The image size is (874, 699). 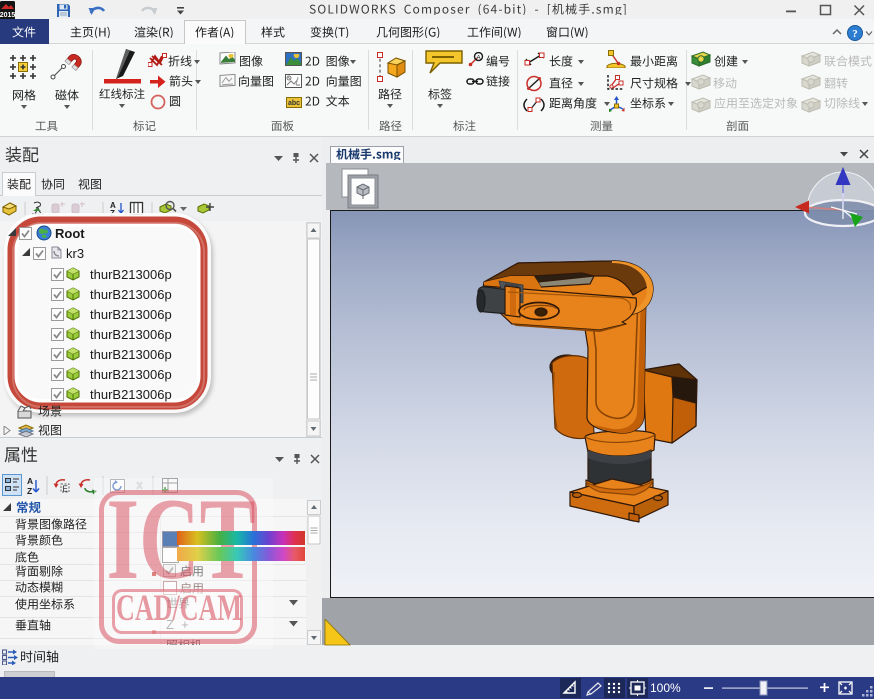 I want to click on svg-text: E, so click(x=65, y=489).